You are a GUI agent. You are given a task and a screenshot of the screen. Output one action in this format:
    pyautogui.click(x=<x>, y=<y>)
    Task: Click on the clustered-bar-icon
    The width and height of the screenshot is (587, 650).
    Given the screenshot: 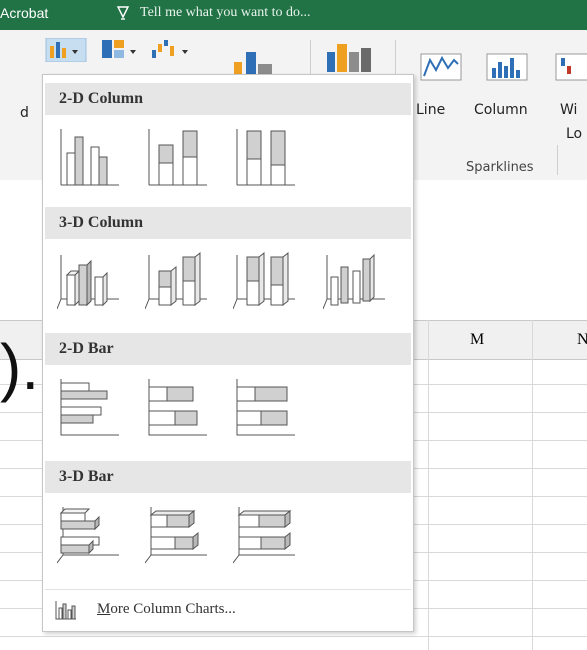 What is the action you would take?
    pyautogui.click(x=89, y=407)
    